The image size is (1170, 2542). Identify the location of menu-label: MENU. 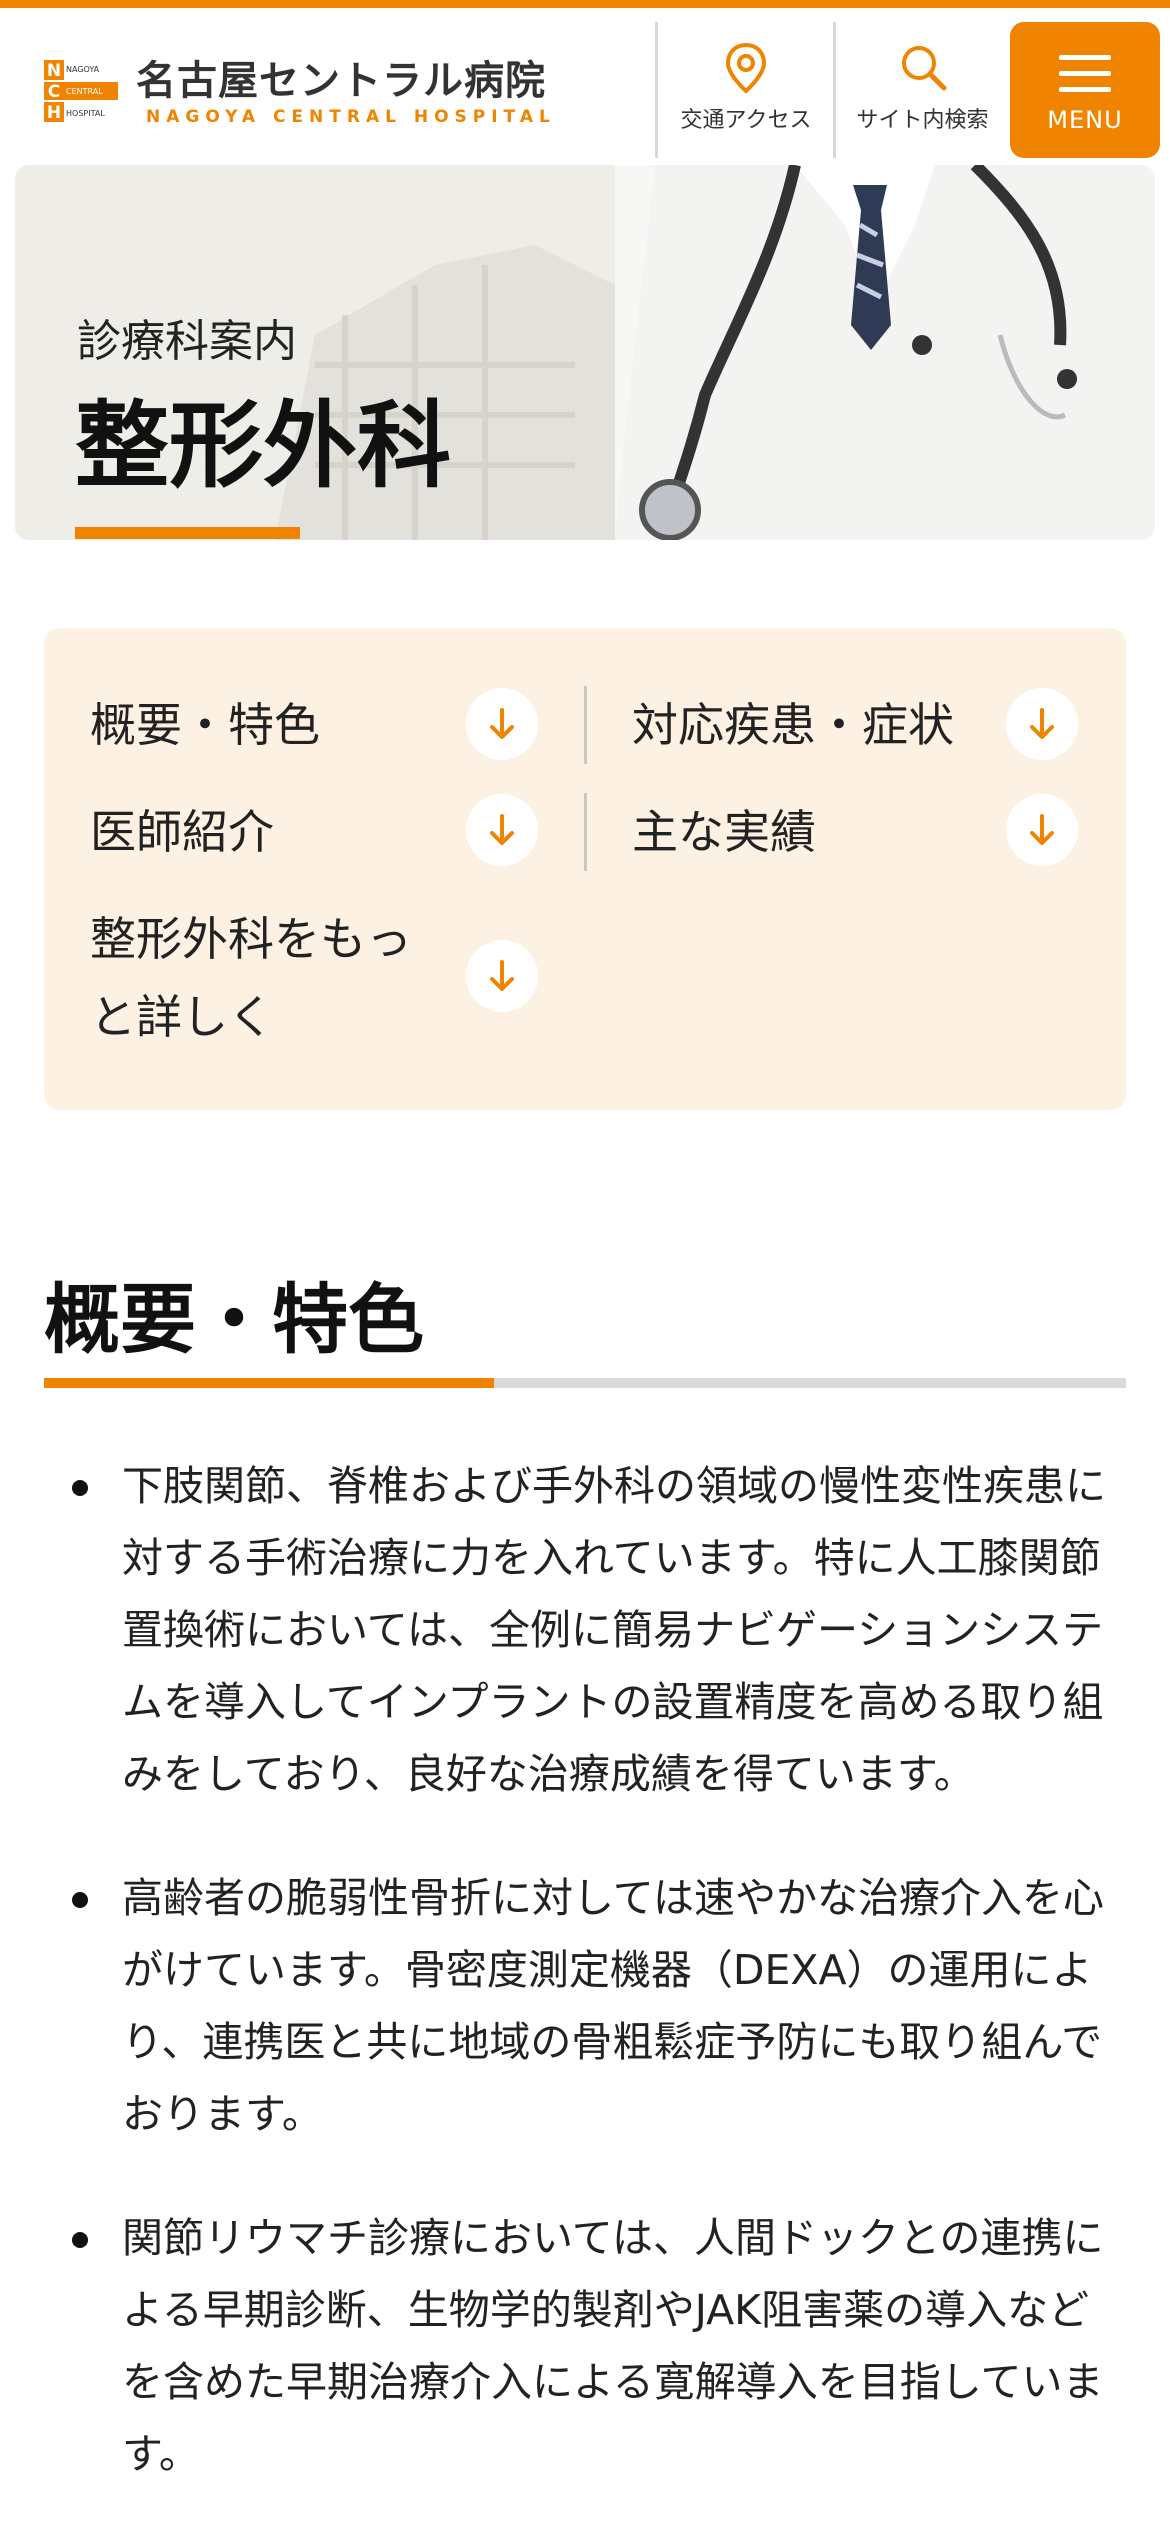
(1085, 120).